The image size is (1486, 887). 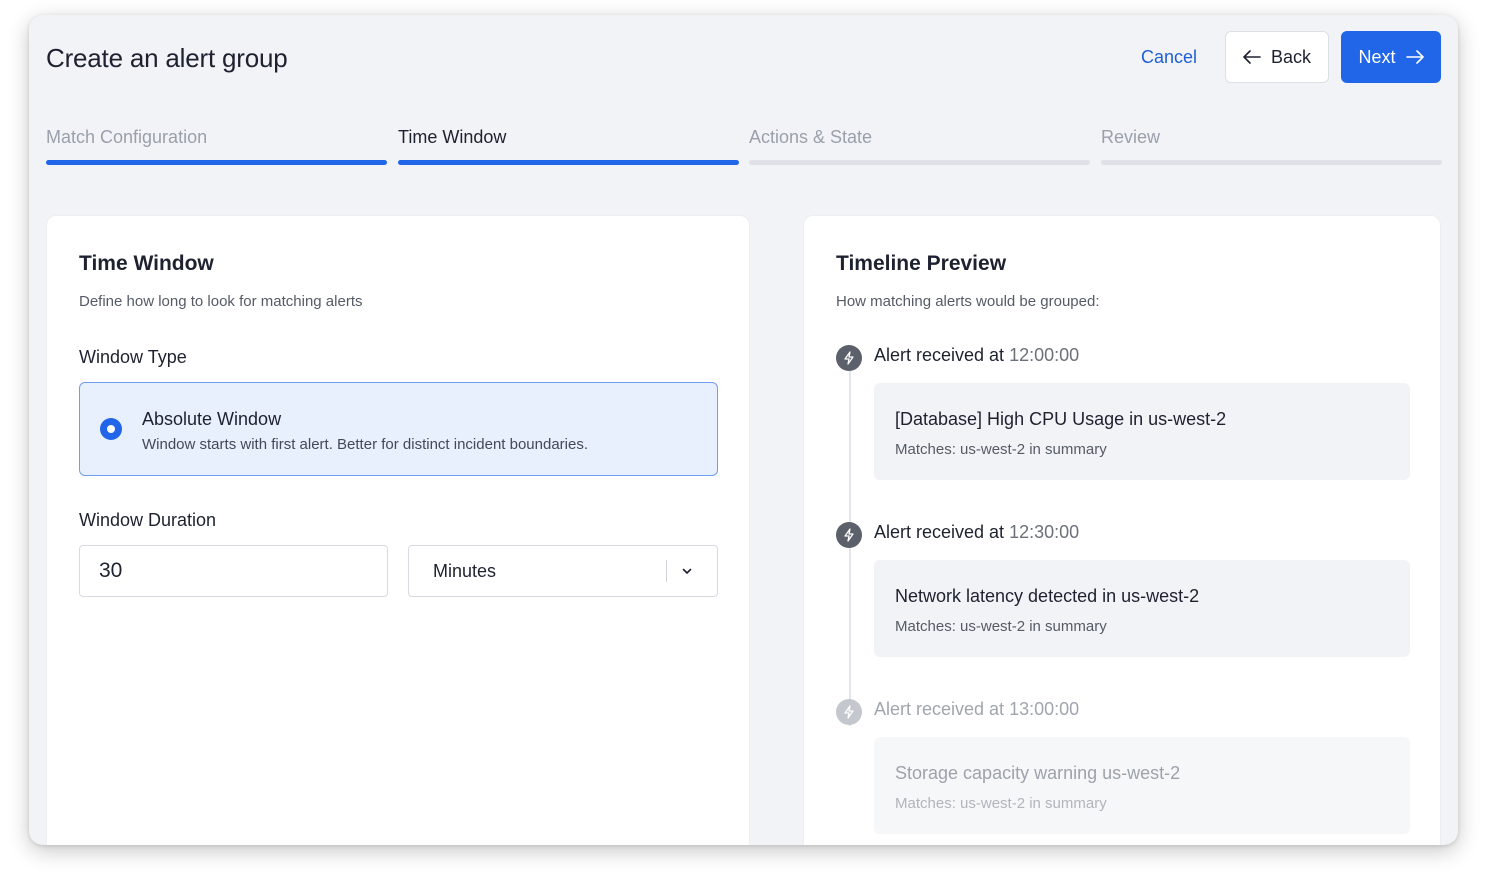 I want to click on step-match-configuration: Match Configuration, so click(x=216, y=147).